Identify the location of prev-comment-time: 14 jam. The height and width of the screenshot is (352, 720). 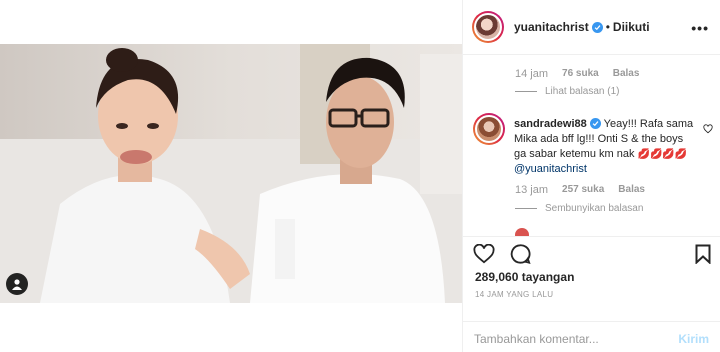
(531, 74).